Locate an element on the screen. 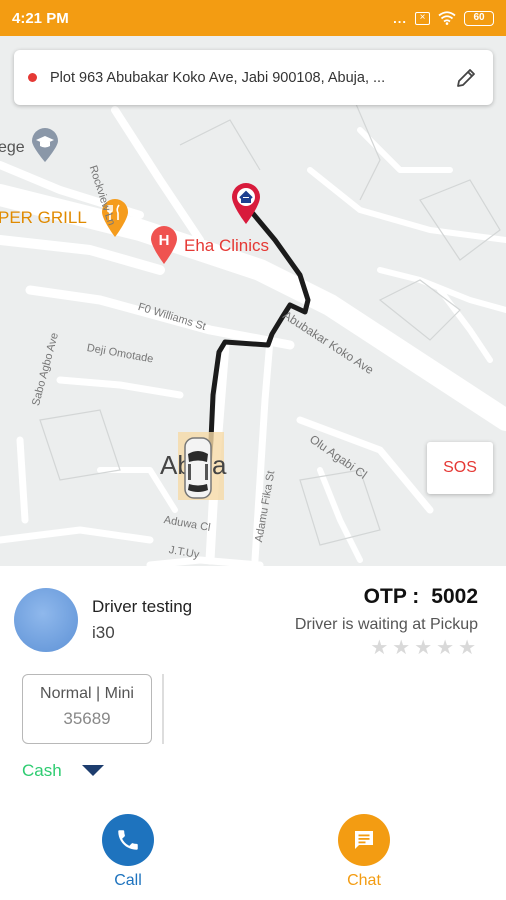 This screenshot has width=506, height=900. status-time: 4:21 PM is located at coordinates (40, 18).